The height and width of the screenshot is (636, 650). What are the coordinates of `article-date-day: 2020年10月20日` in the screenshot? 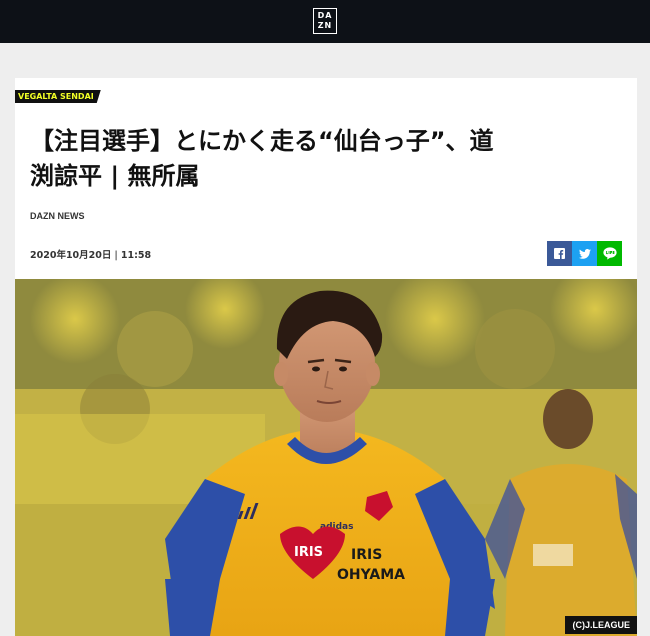 It's located at (71, 255).